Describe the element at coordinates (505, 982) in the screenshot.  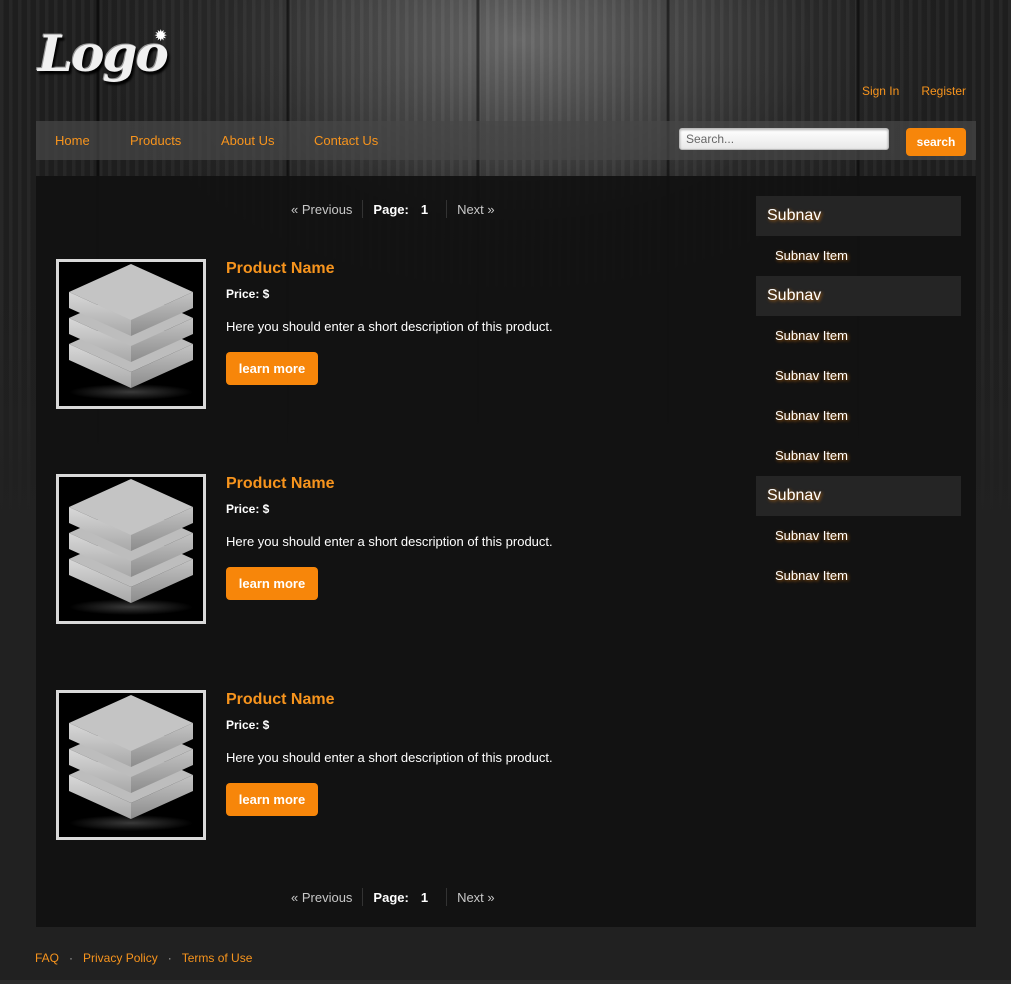
I see `bottom-divider` at that location.